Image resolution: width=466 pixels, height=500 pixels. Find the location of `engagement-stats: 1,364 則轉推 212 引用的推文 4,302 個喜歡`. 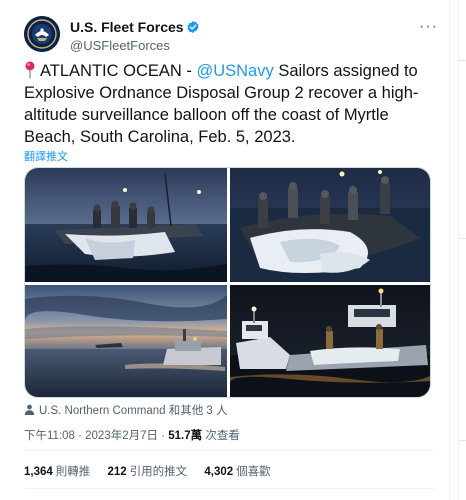

engagement-stats: 1,364 則轉推 212 引用的推文 4,302 個喜歡 is located at coordinates (154, 471).